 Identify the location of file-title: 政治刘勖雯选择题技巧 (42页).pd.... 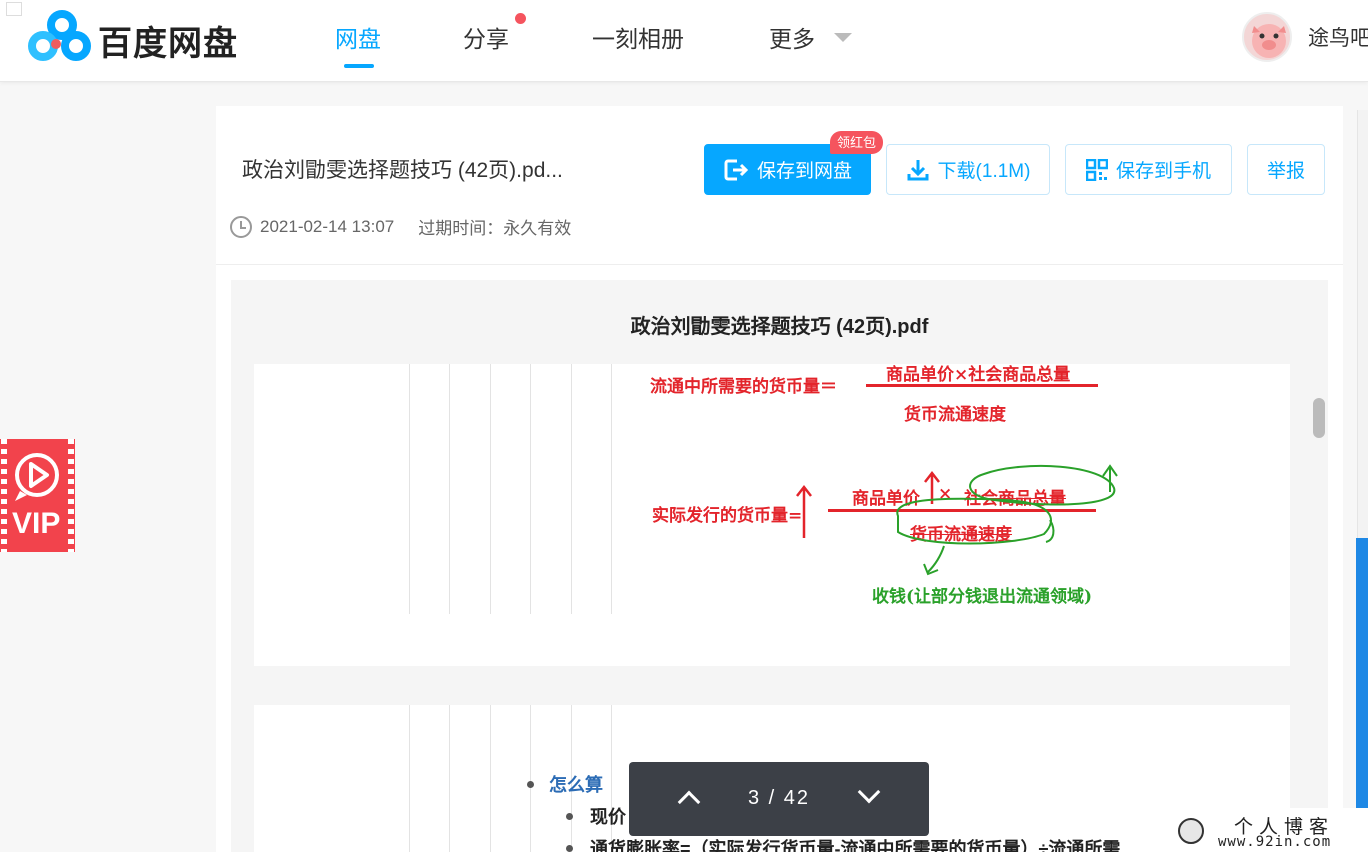
(402, 170).